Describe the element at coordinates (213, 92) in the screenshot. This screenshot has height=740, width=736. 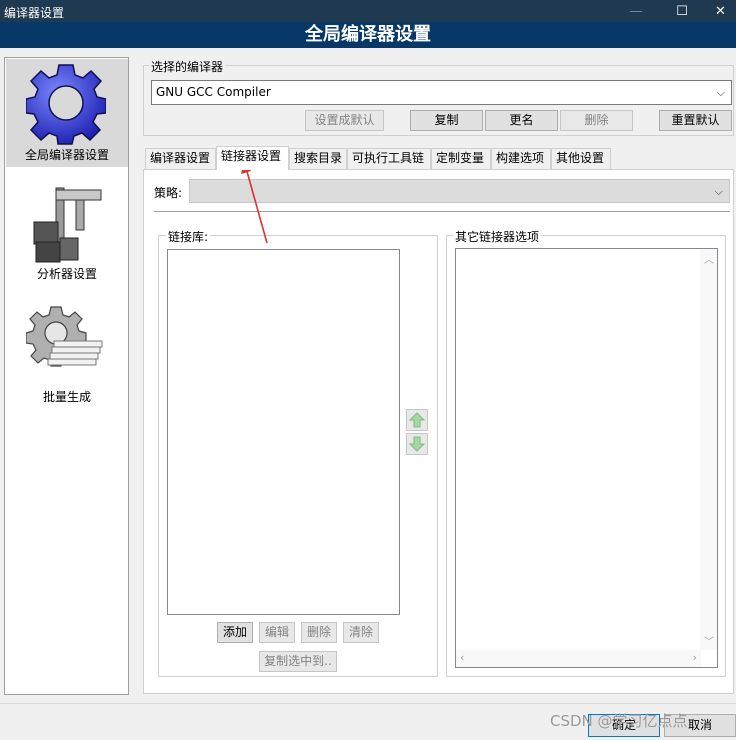
I see `compiler-select-value: GNU GCC Compiler` at that location.